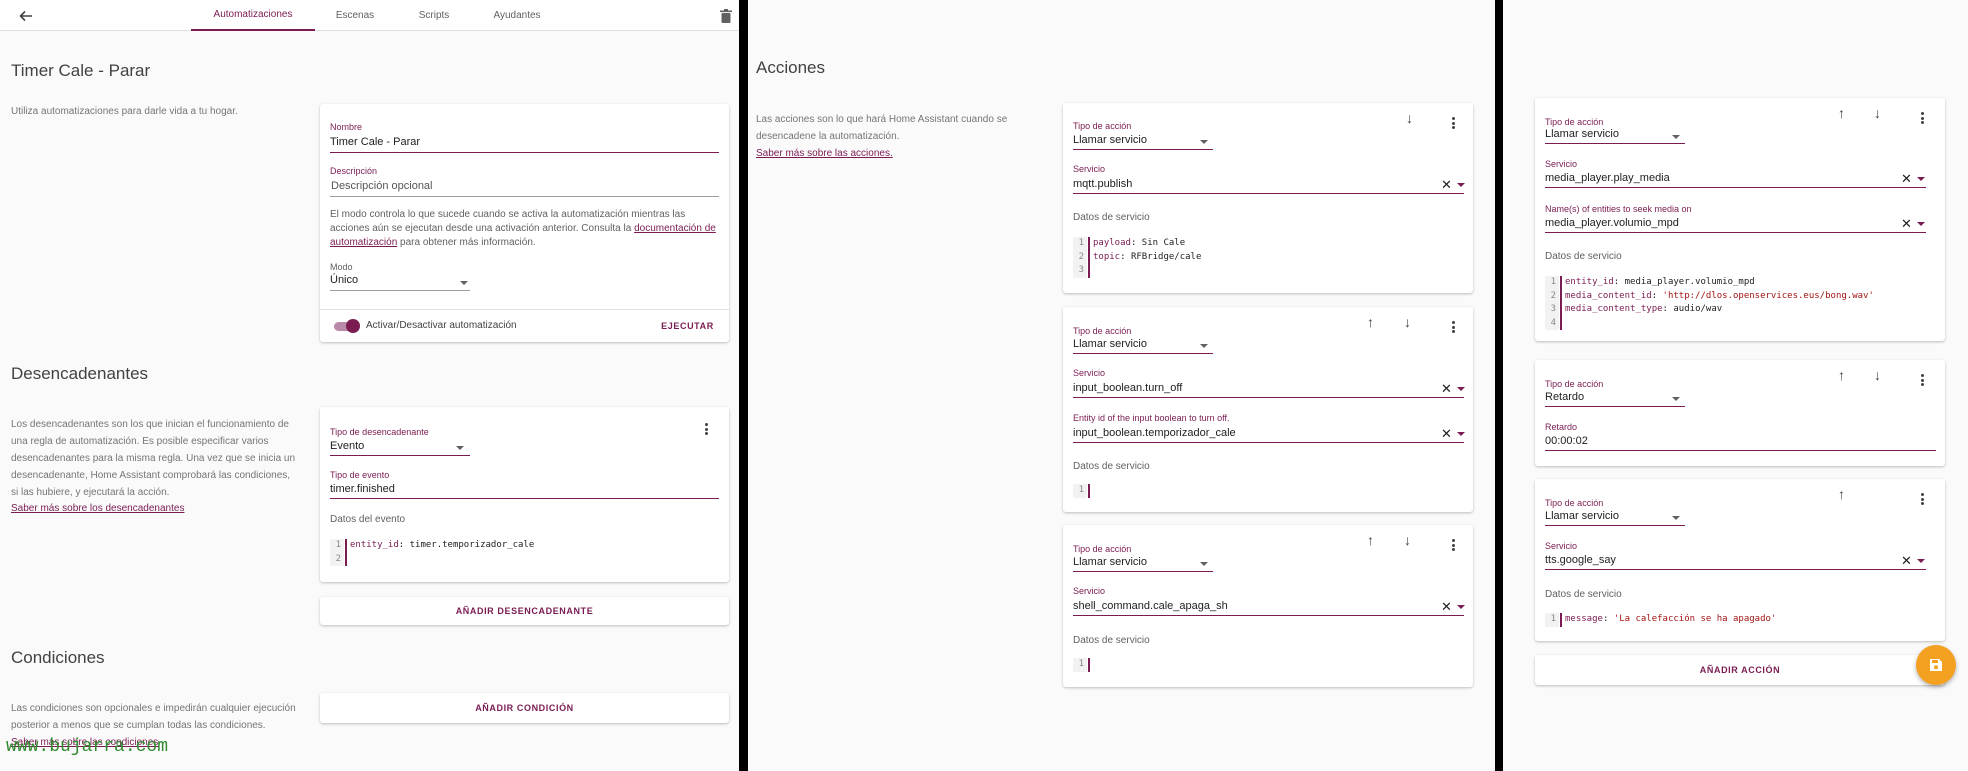 This screenshot has width=1968, height=771. I want to click on actions-learn-more-link: Saber más sobre las acciones., so click(824, 153).